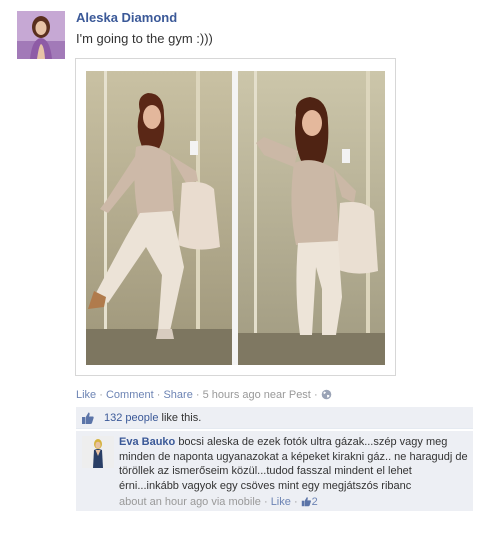 The image size is (488, 533). Describe the element at coordinates (131, 418) in the screenshot. I see `likes-count-link: 132 people` at that location.